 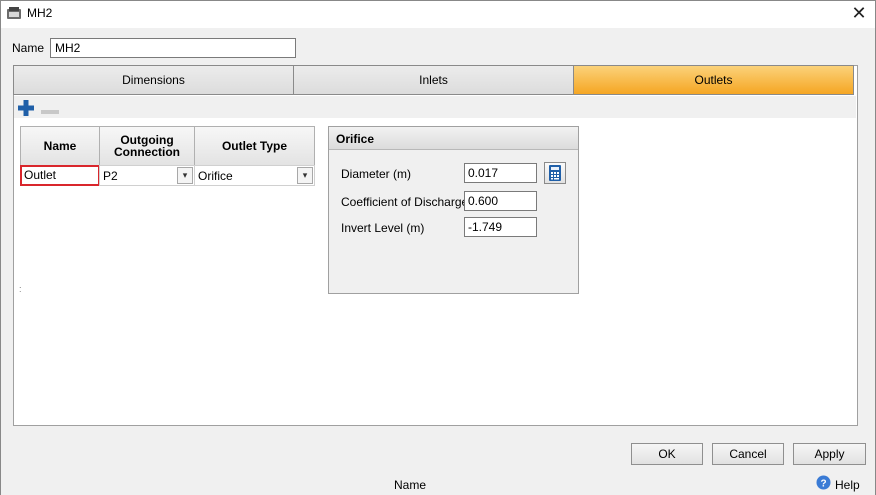 What do you see at coordinates (500, 173) in the screenshot?
I see `diameter-input` at bounding box center [500, 173].